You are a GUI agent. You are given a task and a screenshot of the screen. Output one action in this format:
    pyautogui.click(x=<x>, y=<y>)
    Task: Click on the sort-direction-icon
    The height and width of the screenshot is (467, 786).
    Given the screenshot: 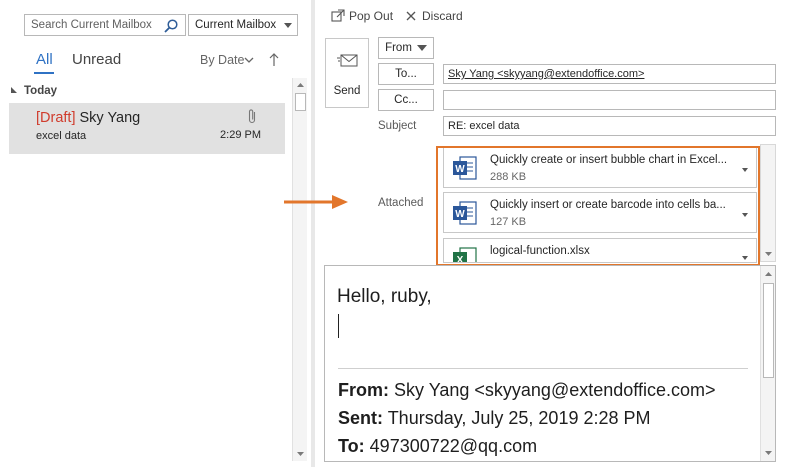 What is the action you would take?
    pyautogui.click(x=274, y=59)
    